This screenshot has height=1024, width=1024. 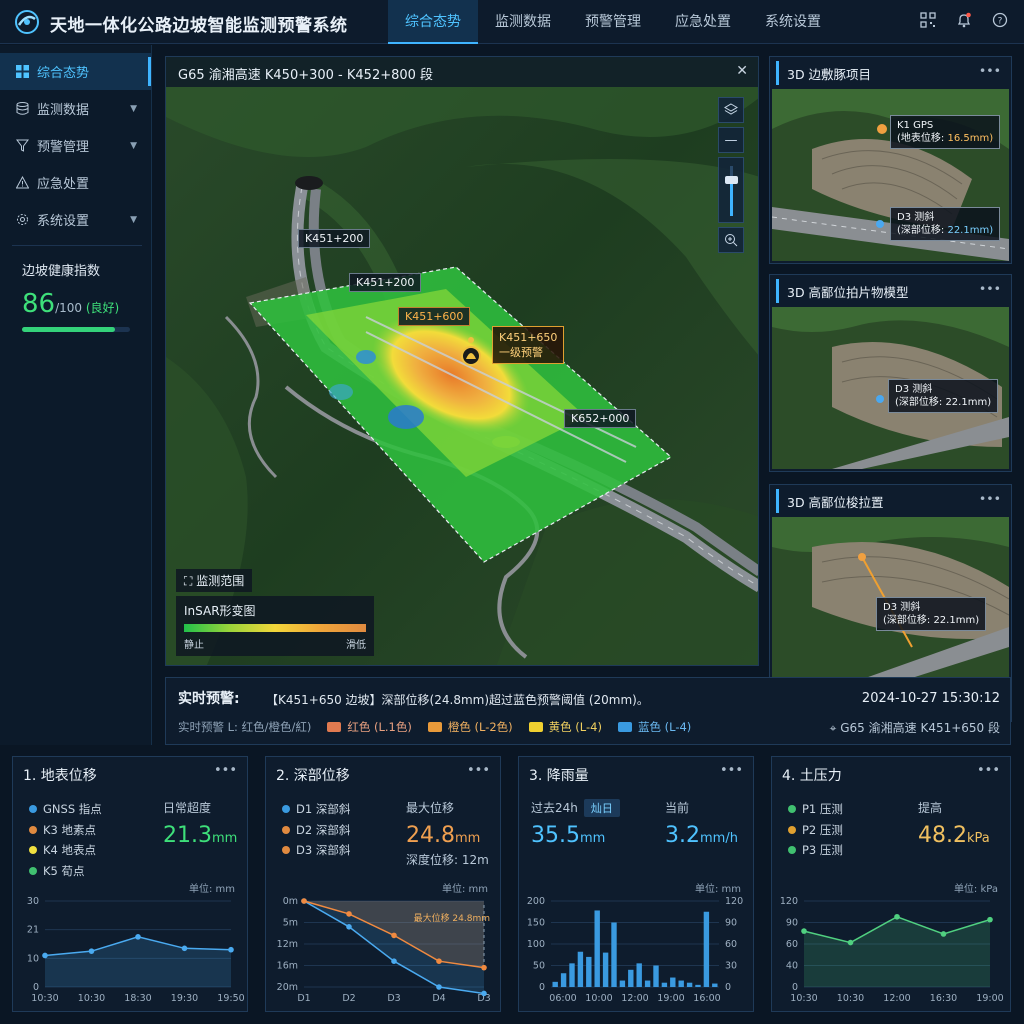 I want to click on legend-label: P1 压测, so click(x=822, y=809).